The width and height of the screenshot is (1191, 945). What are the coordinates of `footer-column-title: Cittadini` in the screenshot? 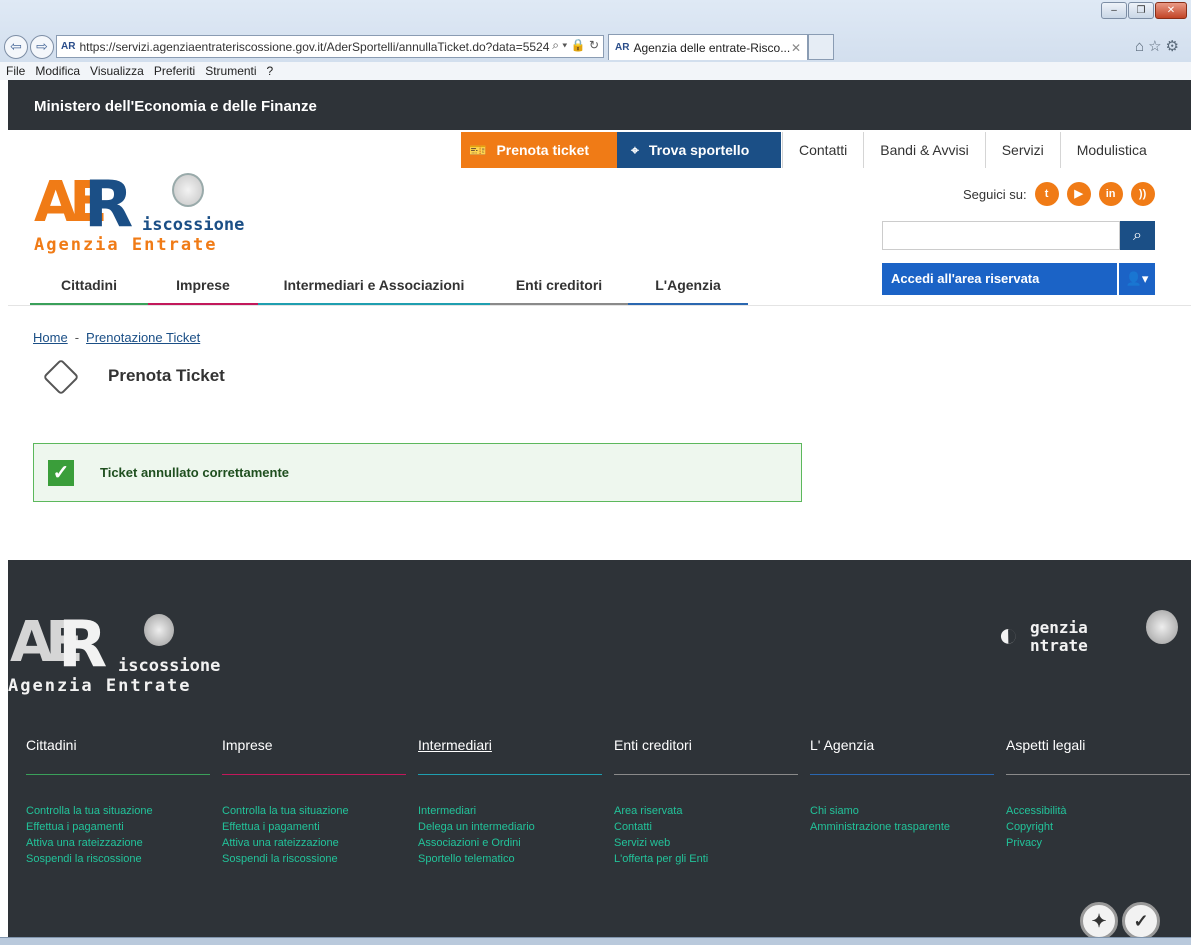 It's located at (118, 755).